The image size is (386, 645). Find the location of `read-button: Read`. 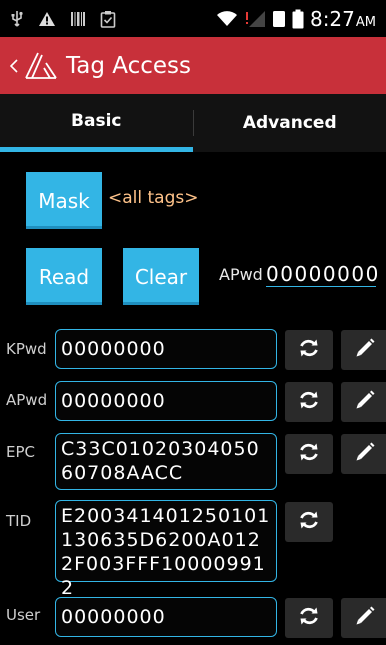

read-button: Read is located at coordinates (64, 276).